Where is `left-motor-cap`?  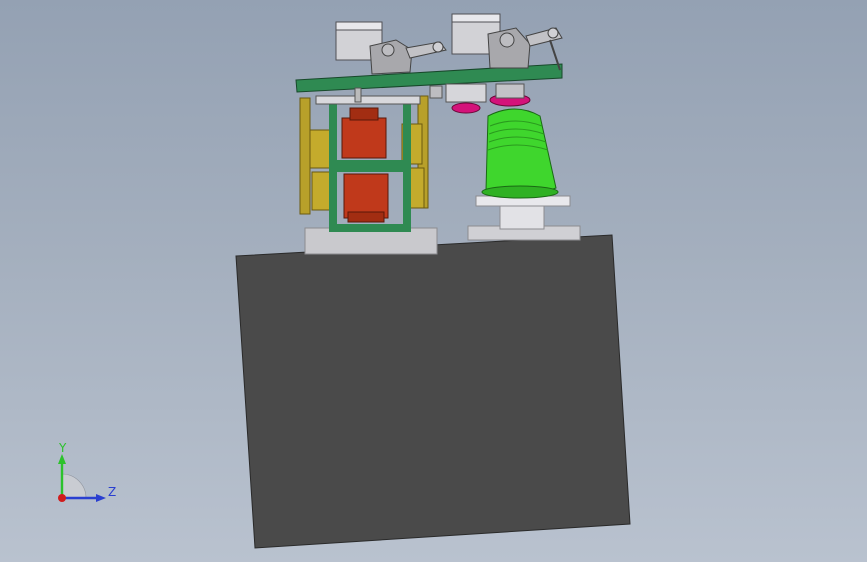 left-motor-cap is located at coordinates (359, 26).